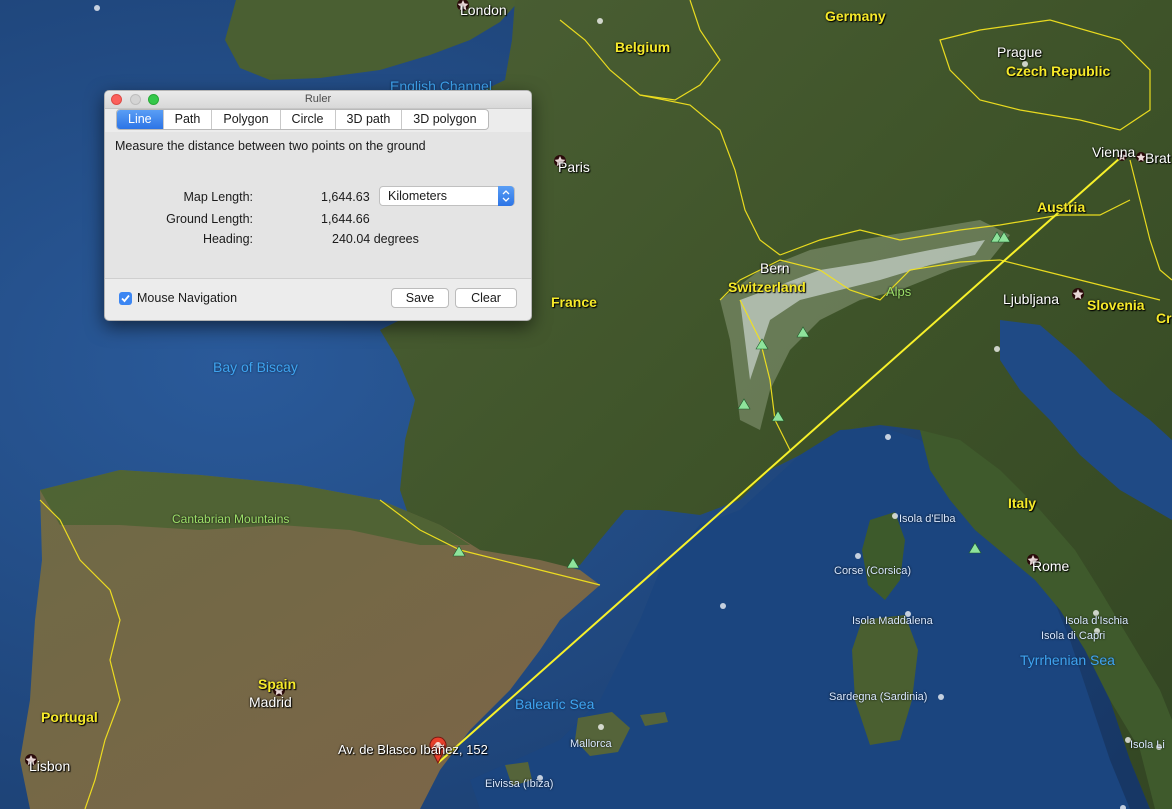 The width and height of the screenshot is (1172, 809). What do you see at coordinates (591, 744) in the screenshot?
I see `label-mallorca: Mallorca` at bounding box center [591, 744].